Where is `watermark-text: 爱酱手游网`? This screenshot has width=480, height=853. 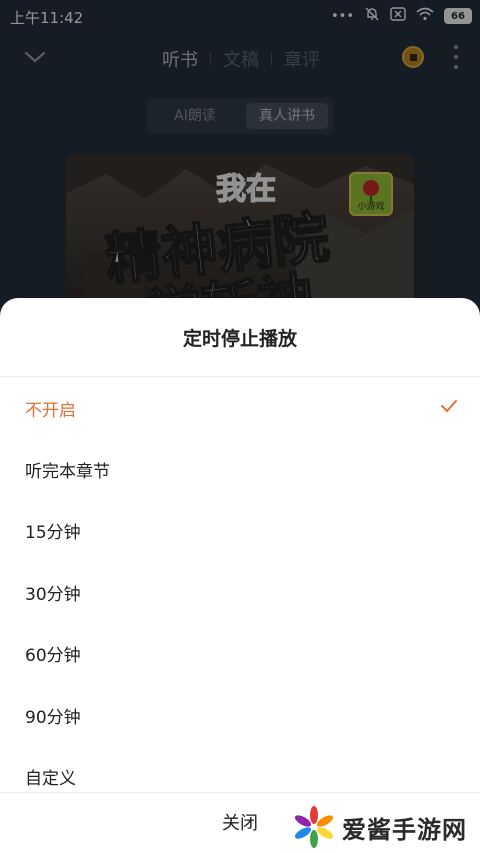
watermark-text: 爱酱手游网 is located at coordinates (404, 829).